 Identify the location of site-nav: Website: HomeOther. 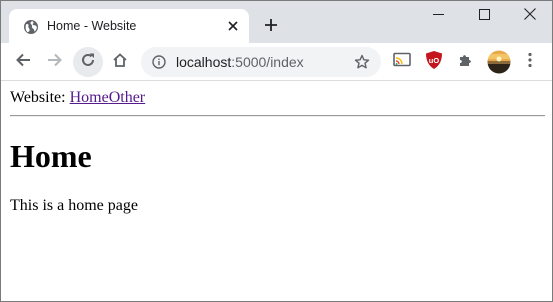
(77, 98).